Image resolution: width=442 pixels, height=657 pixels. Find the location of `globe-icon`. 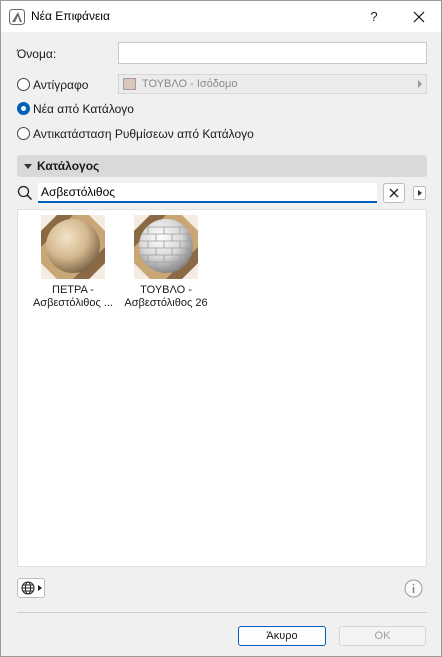

globe-icon is located at coordinates (31, 588).